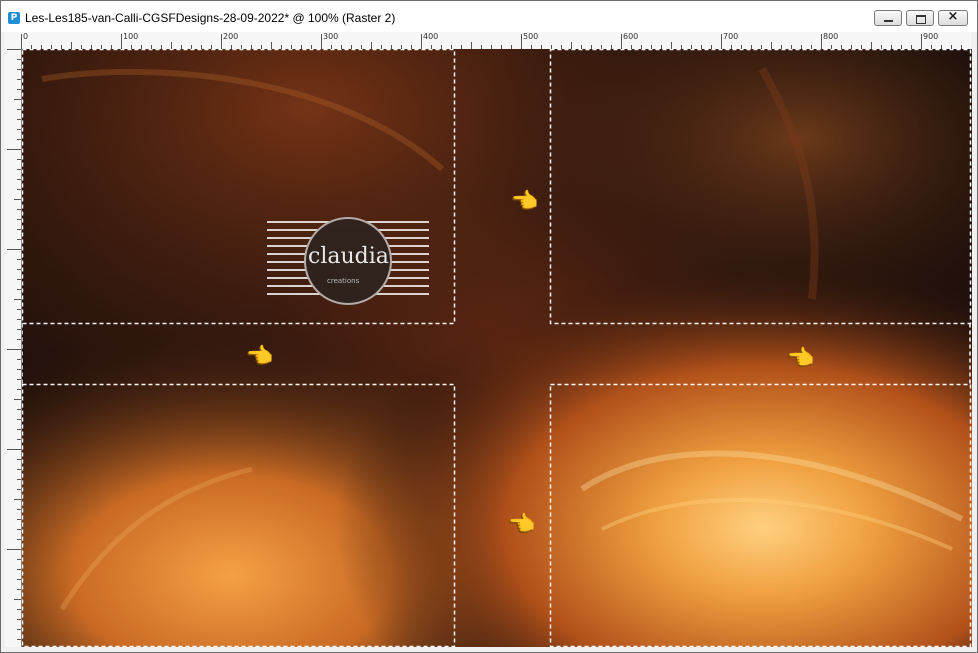 The width and height of the screenshot is (978, 653). Describe the element at coordinates (631, 36) in the screenshot. I see `ruler-label: 600` at that location.